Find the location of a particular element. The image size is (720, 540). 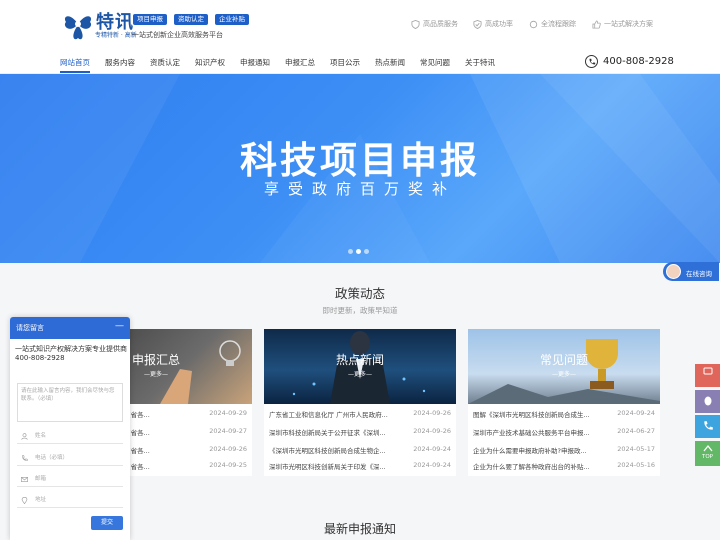

list-item-date: 2024-09-27 is located at coordinates (228, 431).